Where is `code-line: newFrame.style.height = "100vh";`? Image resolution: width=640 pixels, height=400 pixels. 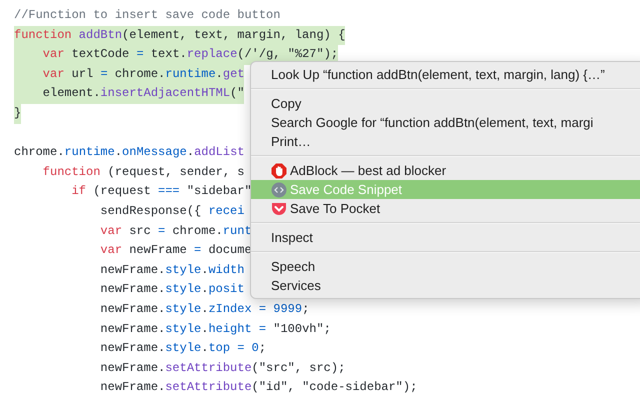 code-line: newFrame.style.height = "100vh"; is located at coordinates (215, 329).